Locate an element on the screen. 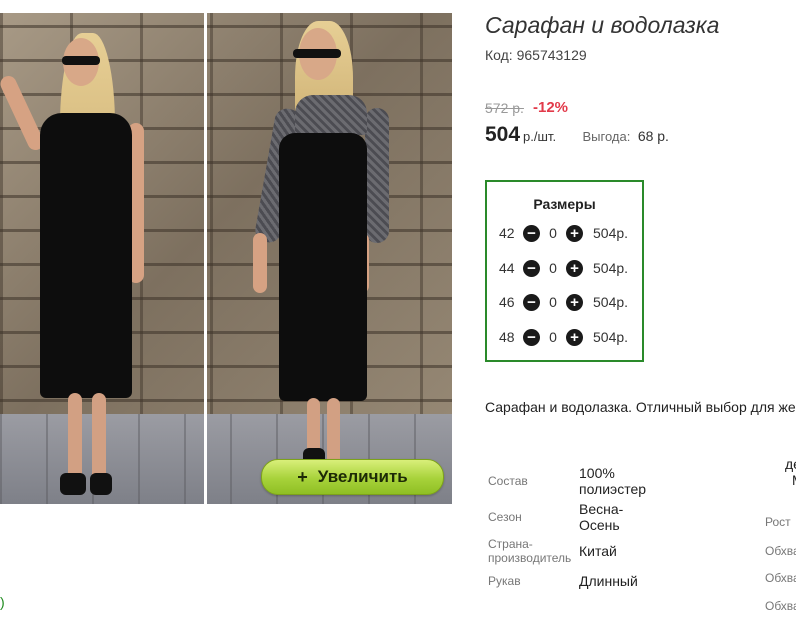 Image resolution: width=796 pixels, height=627 pixels. spec-label-sleeve: Рукав is located at coordinates (504, 581).